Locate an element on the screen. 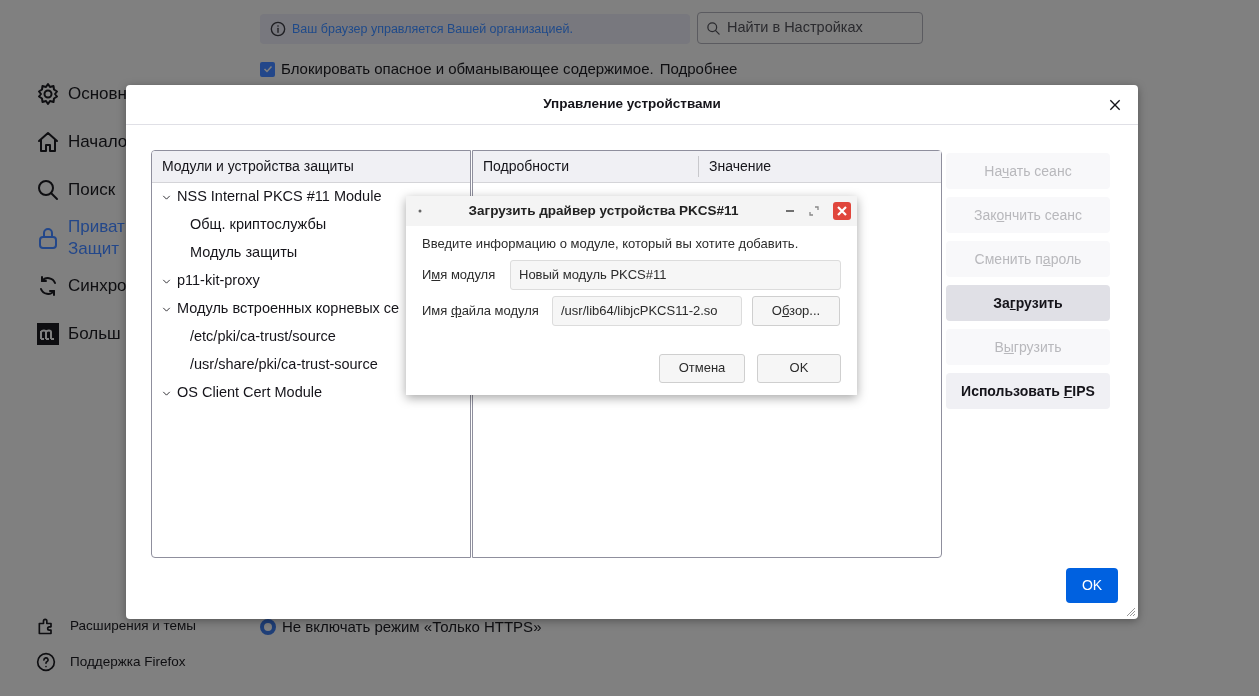 Image resolution: width=1259 pixels, height=696 pixels. radio-label: Не включать режим «Только HTTPS» is located at coordinates (412, 627).